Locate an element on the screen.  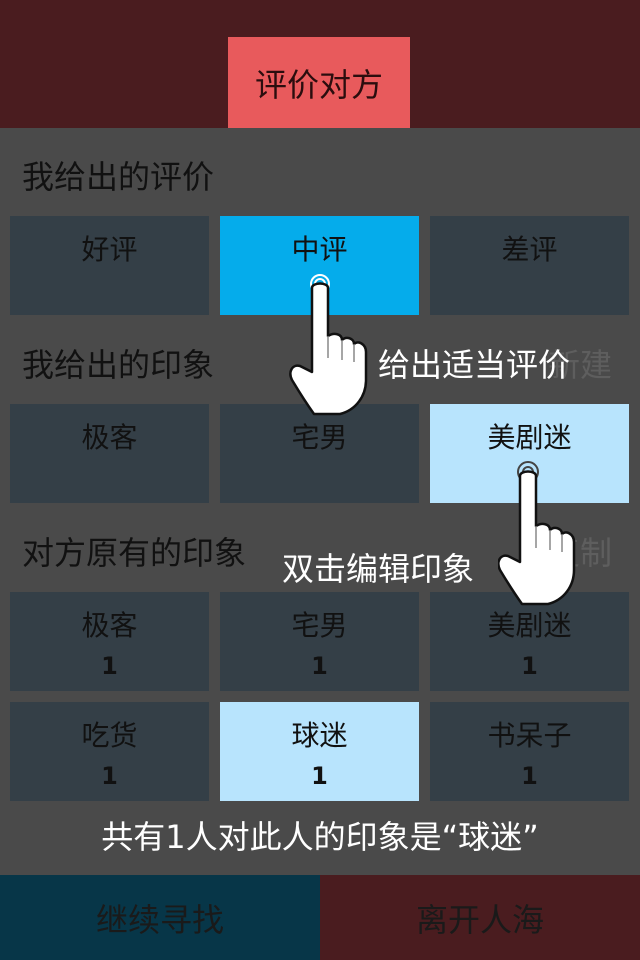
my-impression-tag: 宅男 is located at coordinates (319, 453).